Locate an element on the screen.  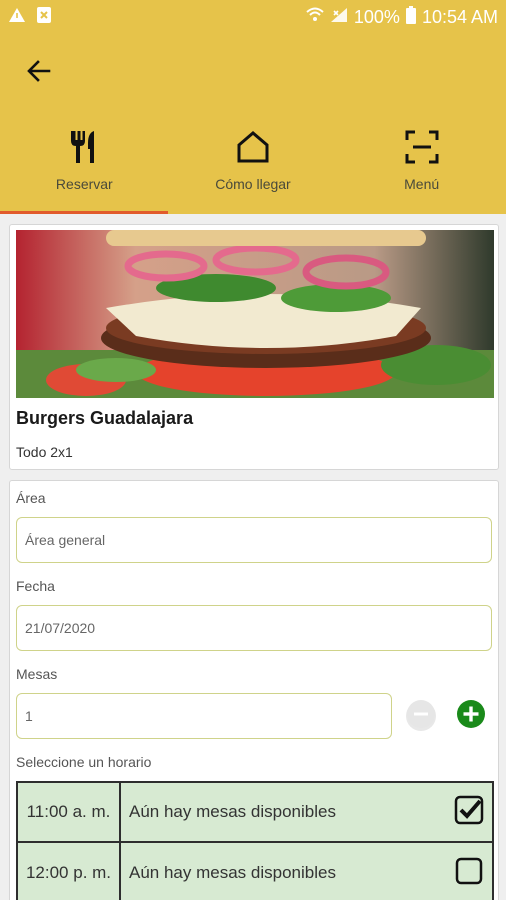
status-bar: 100% 10:54 AM is located at coordinates (253, 17).